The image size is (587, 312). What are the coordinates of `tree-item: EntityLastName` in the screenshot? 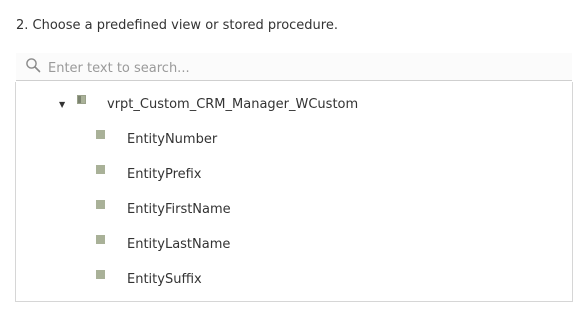 It's located at (294, 245).